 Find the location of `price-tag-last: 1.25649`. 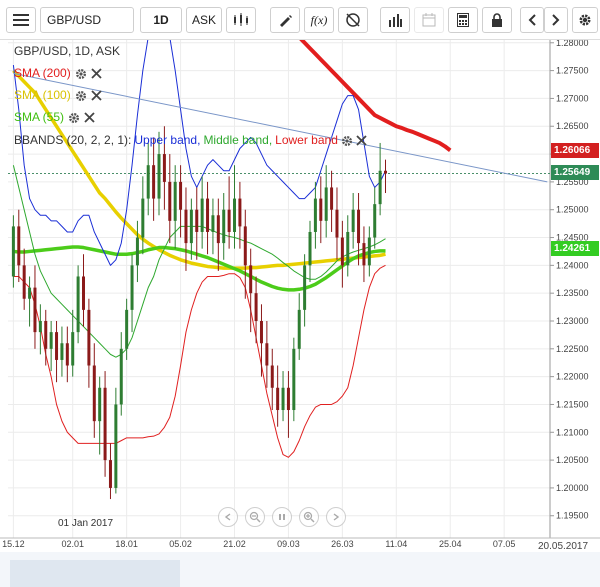

price-tag-last: 1.25649 is located at coordinates (575, 172).